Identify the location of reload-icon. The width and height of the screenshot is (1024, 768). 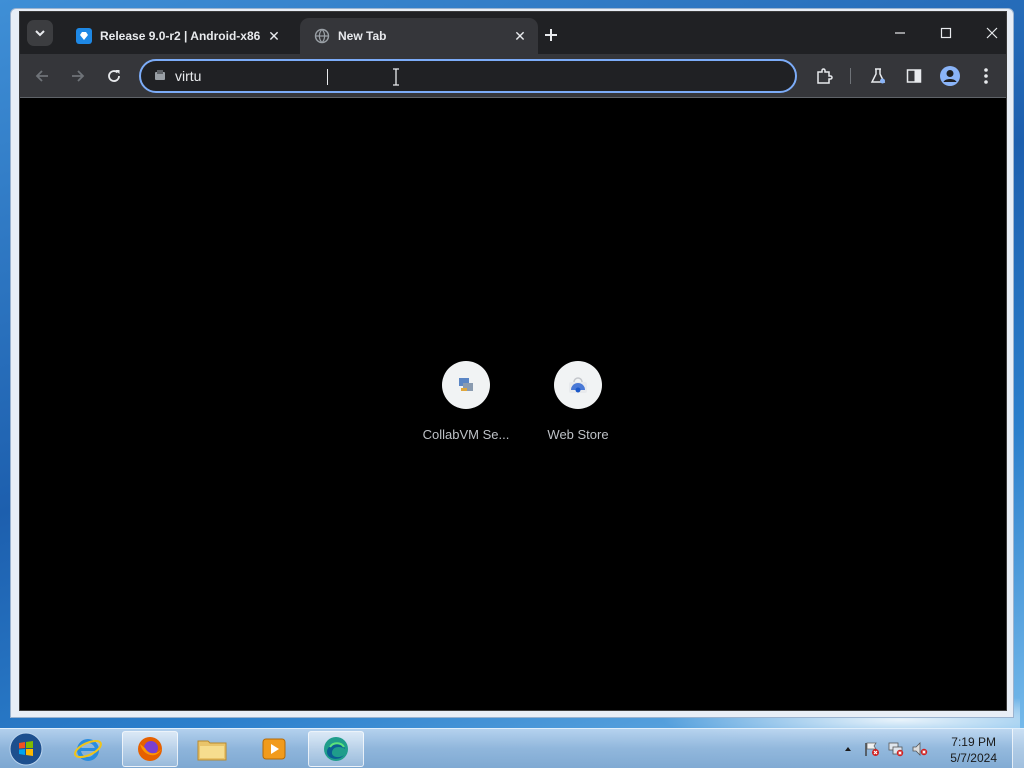
(114, 76).